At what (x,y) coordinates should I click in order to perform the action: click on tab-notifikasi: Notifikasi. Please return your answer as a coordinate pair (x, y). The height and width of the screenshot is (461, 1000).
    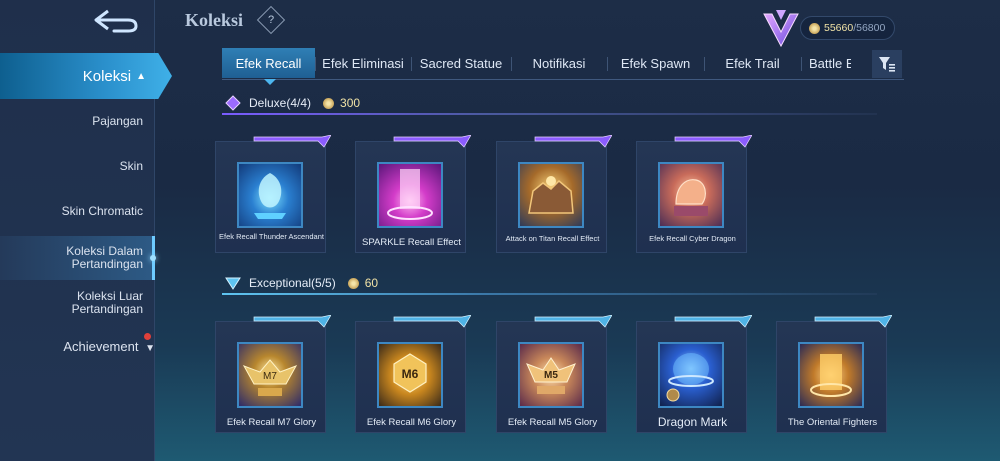
    Looking at the image, I should click on (559, 63).